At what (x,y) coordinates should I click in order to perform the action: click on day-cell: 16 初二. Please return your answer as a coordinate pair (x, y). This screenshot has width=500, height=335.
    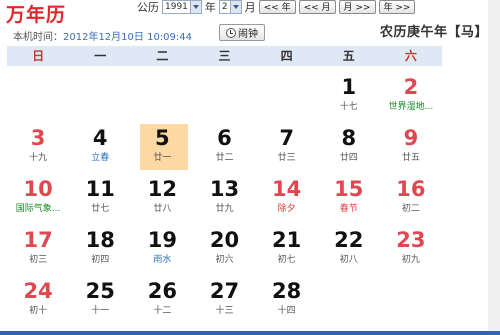
    Looking at the image, I should click on (411, 198).